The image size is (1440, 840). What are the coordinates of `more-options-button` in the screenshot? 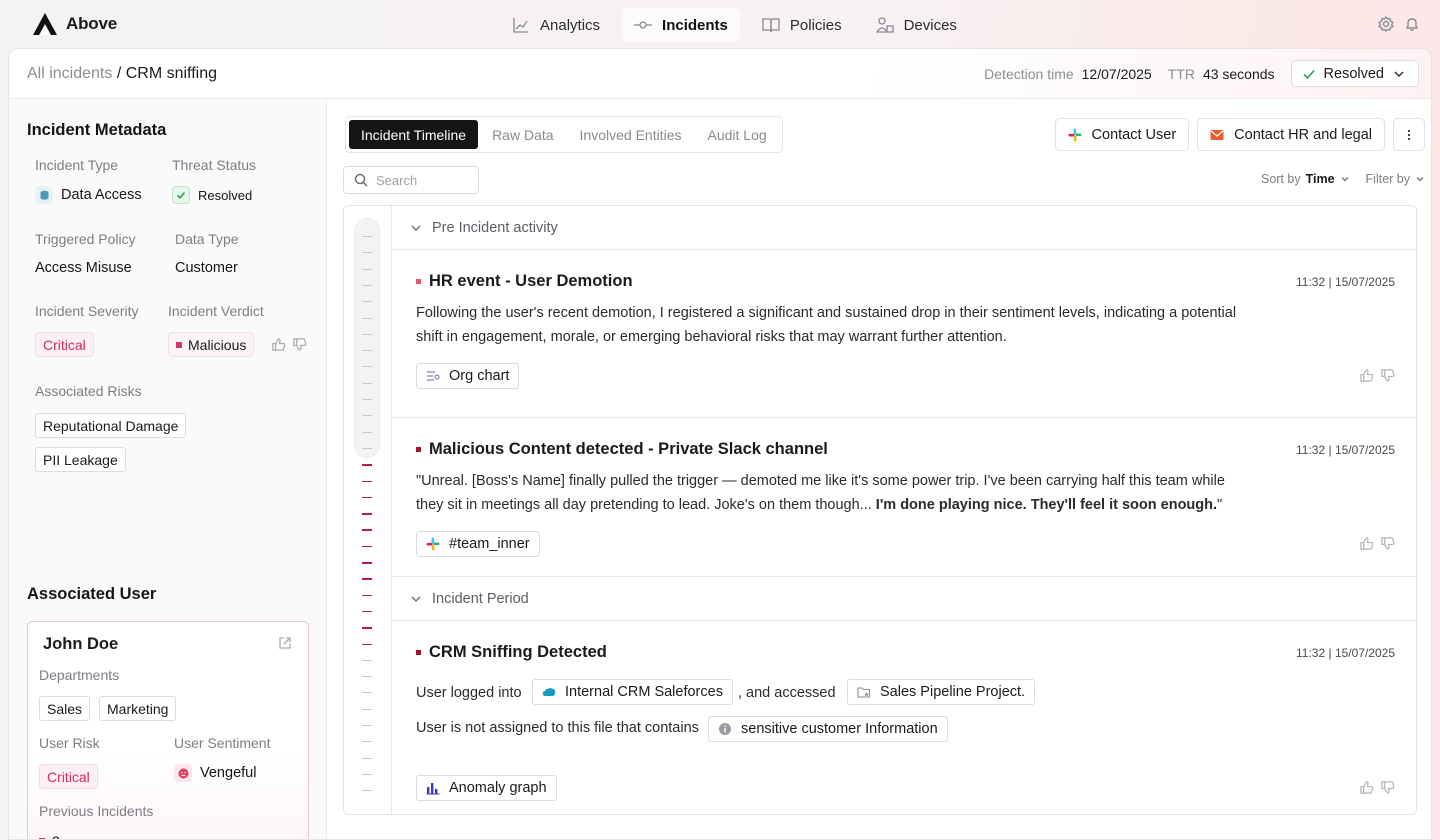 It's located at (1409, 134).